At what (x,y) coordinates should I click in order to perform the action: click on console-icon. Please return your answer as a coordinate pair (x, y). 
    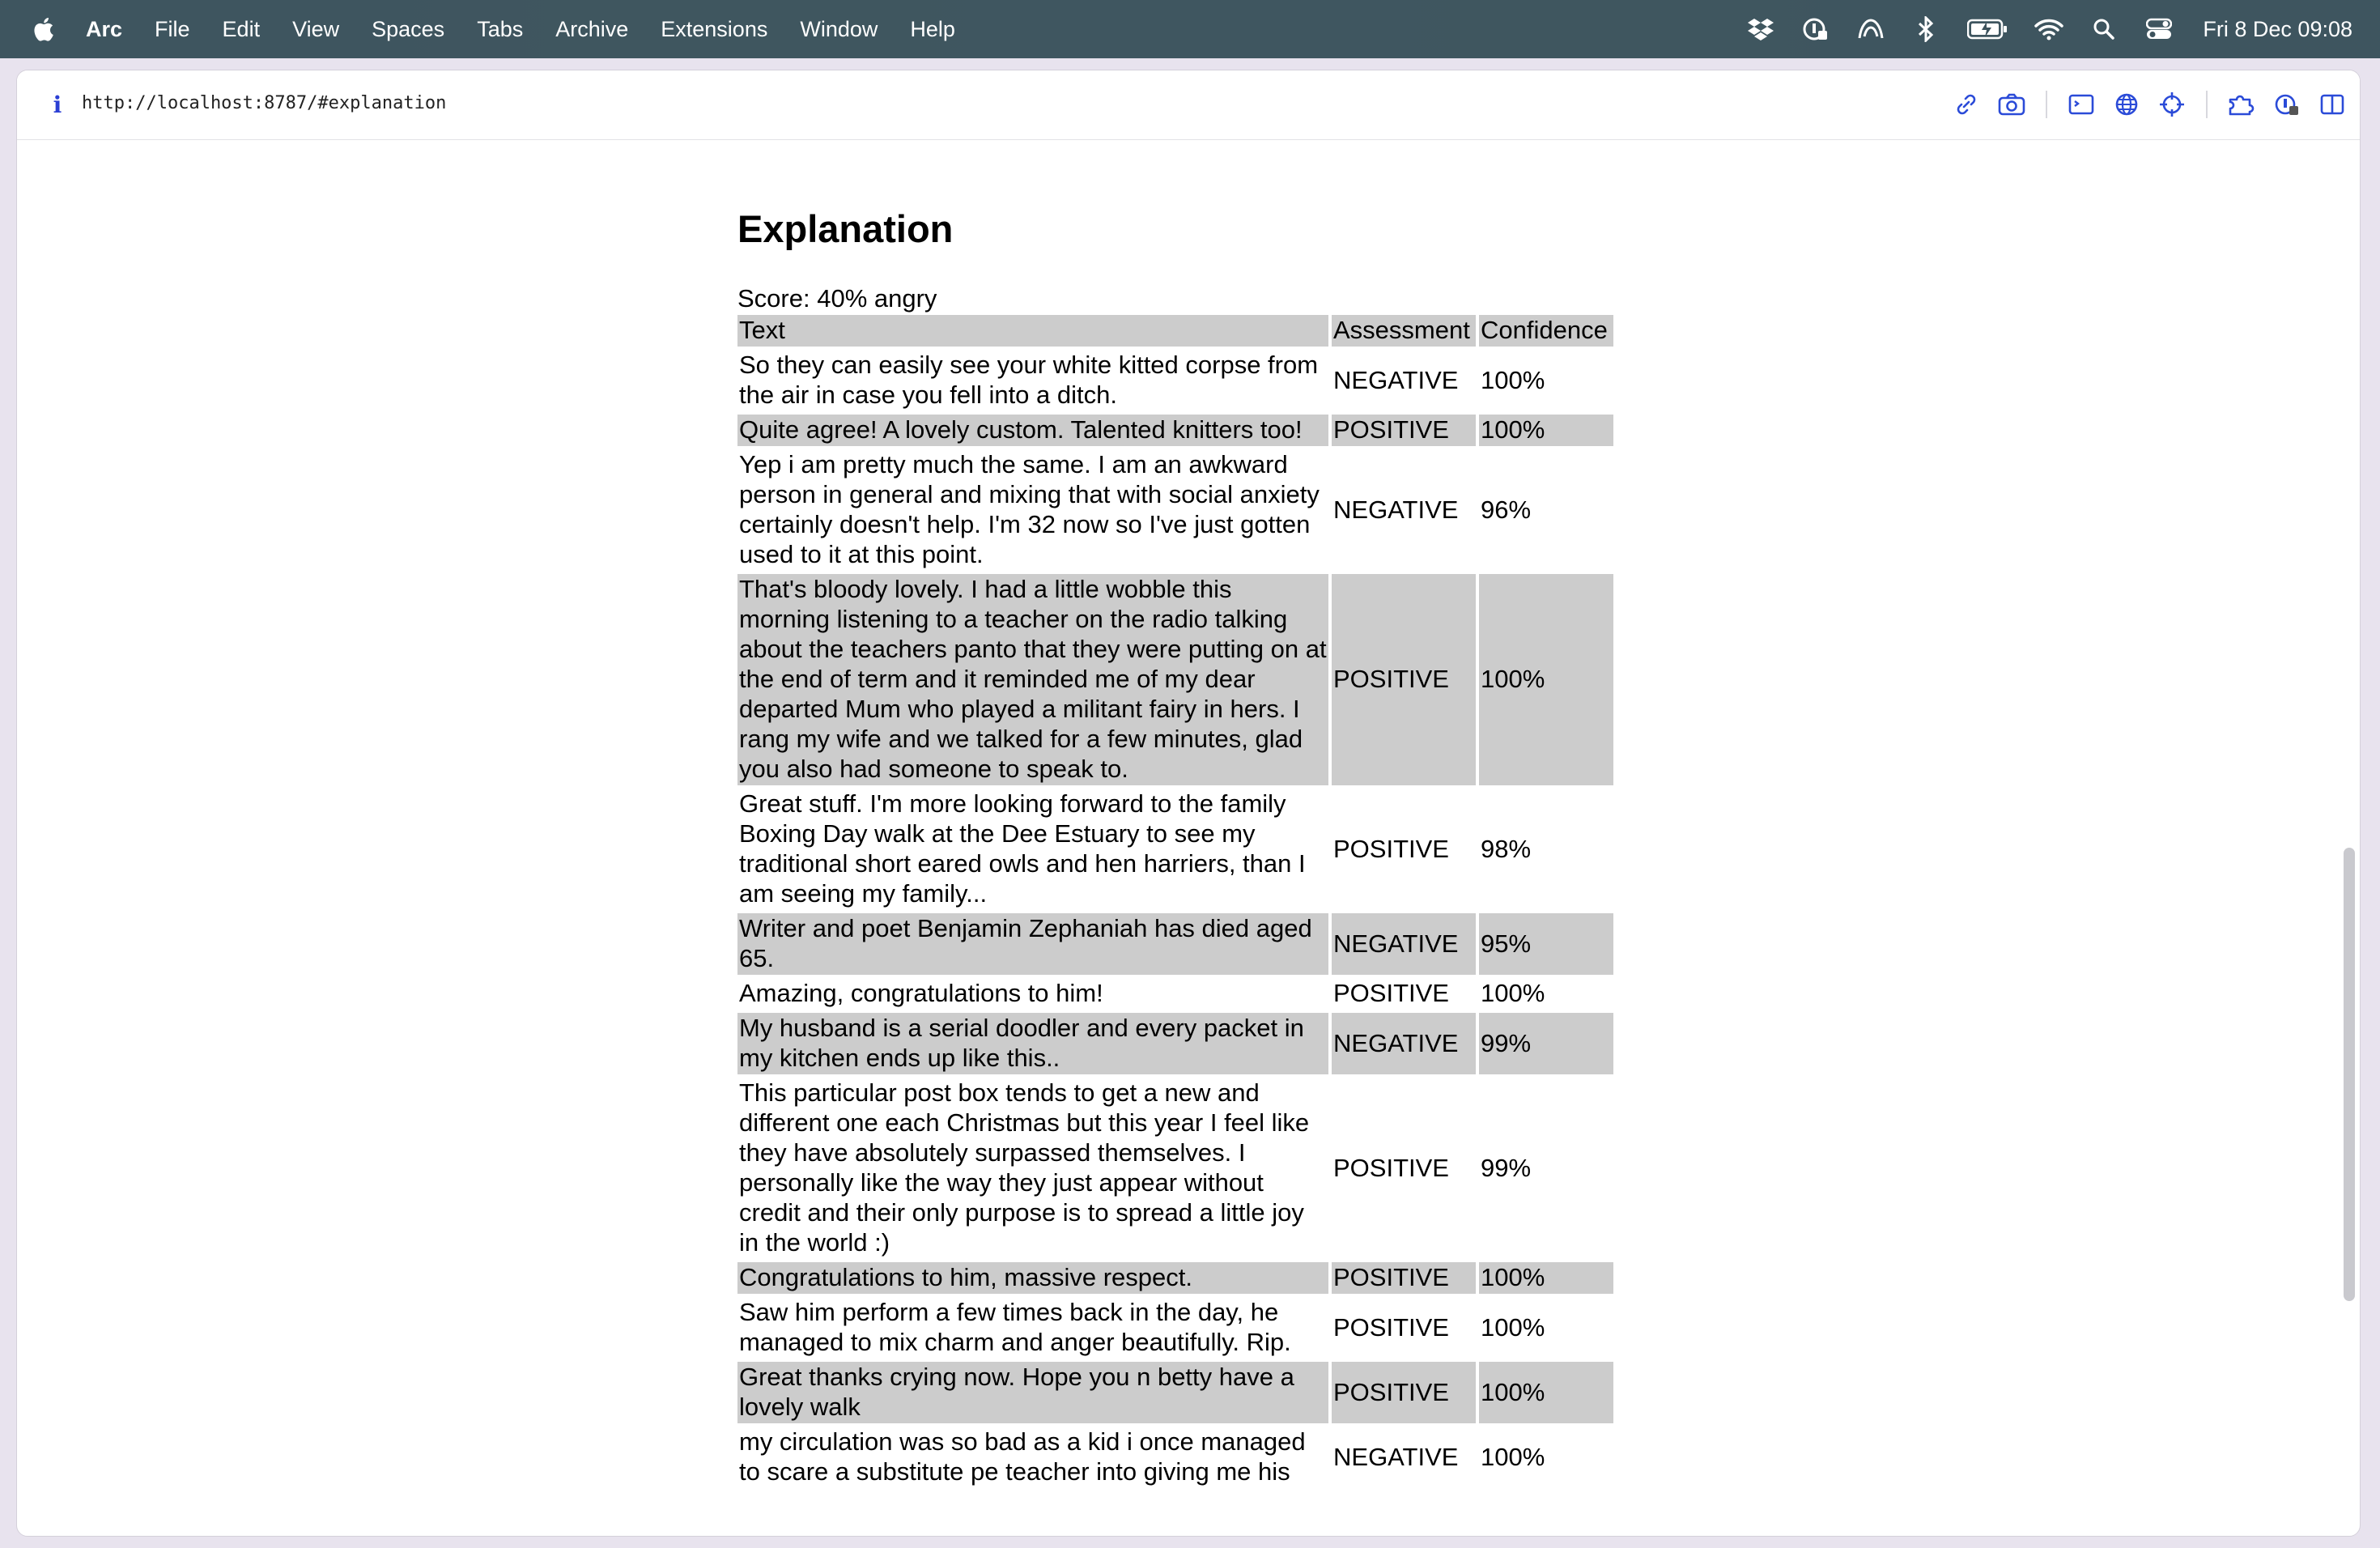
    Looking at the image, I should click on (2081, 105).